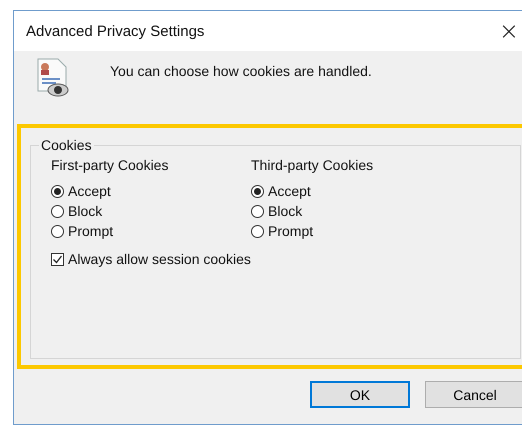 The width and height of the screenshot is (522, 427). I want to click on session-checkbox: Always allow session cookies, so click(285, 259).